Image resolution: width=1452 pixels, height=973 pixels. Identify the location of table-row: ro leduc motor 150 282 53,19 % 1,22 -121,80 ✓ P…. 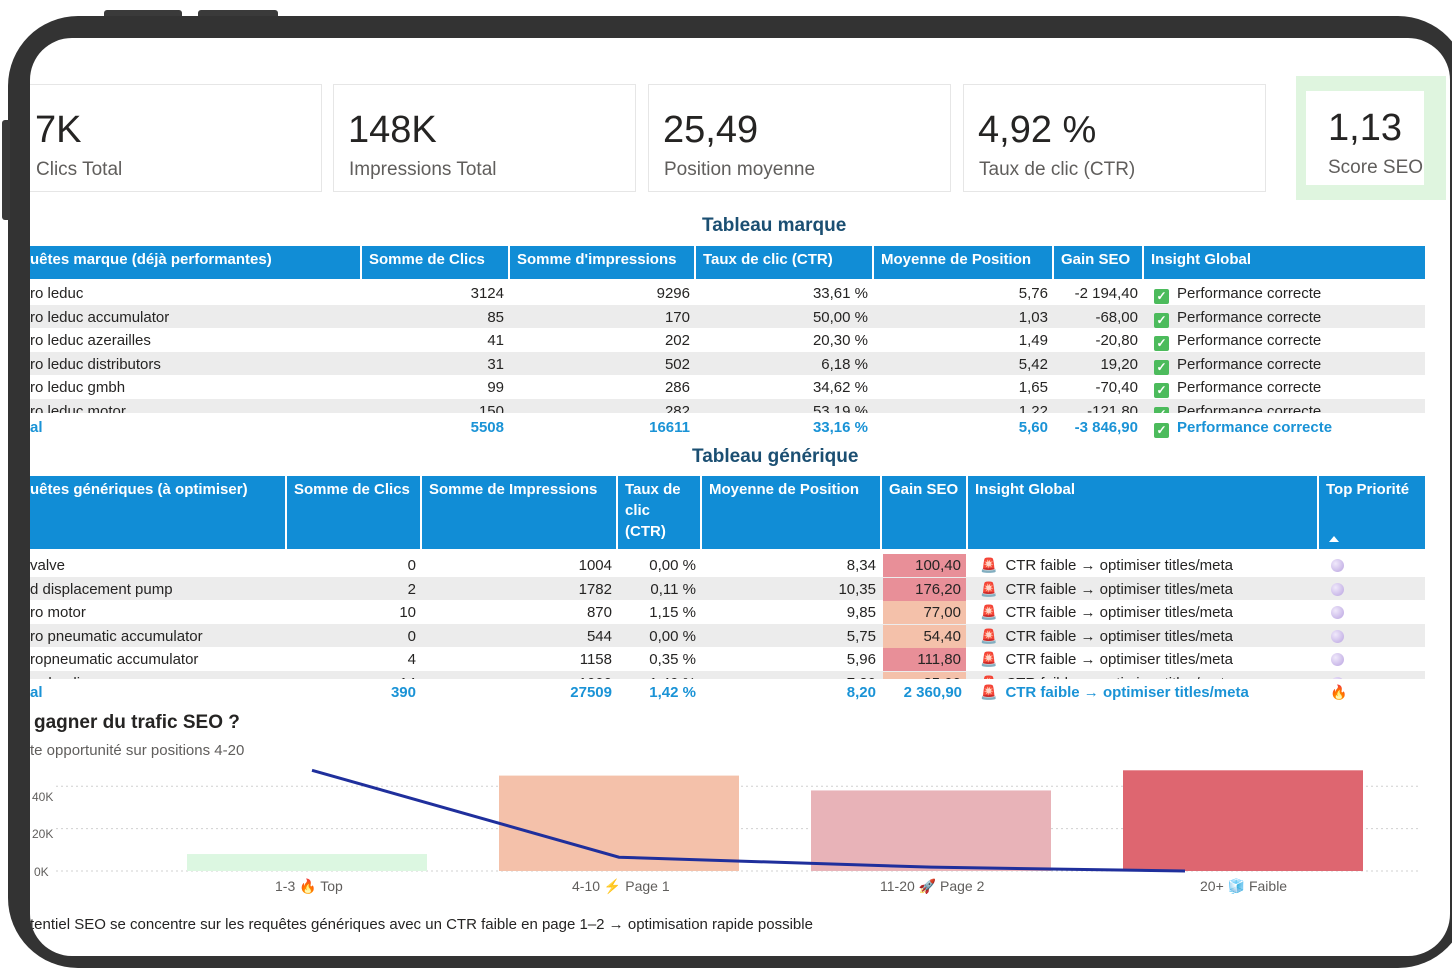
(740, 406).